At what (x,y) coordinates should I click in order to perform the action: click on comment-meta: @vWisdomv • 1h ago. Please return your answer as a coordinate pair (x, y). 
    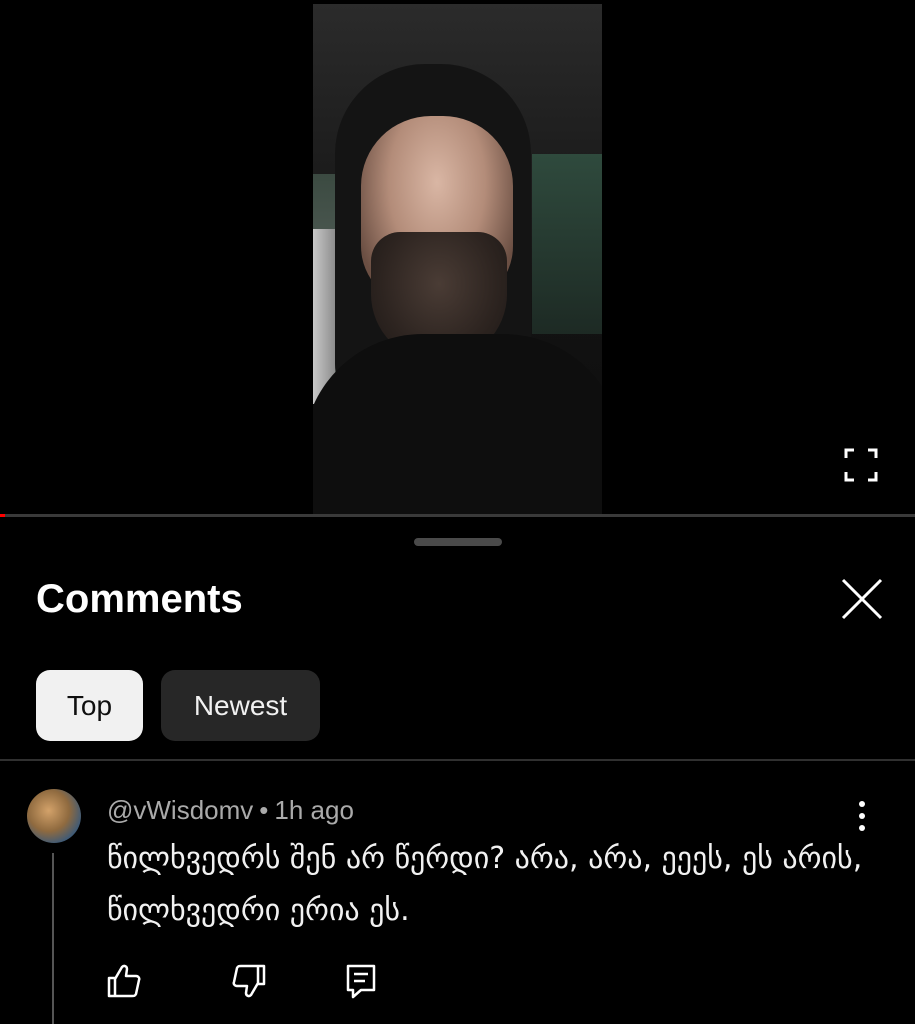
    Looking at the image, I should click on (230, 810).